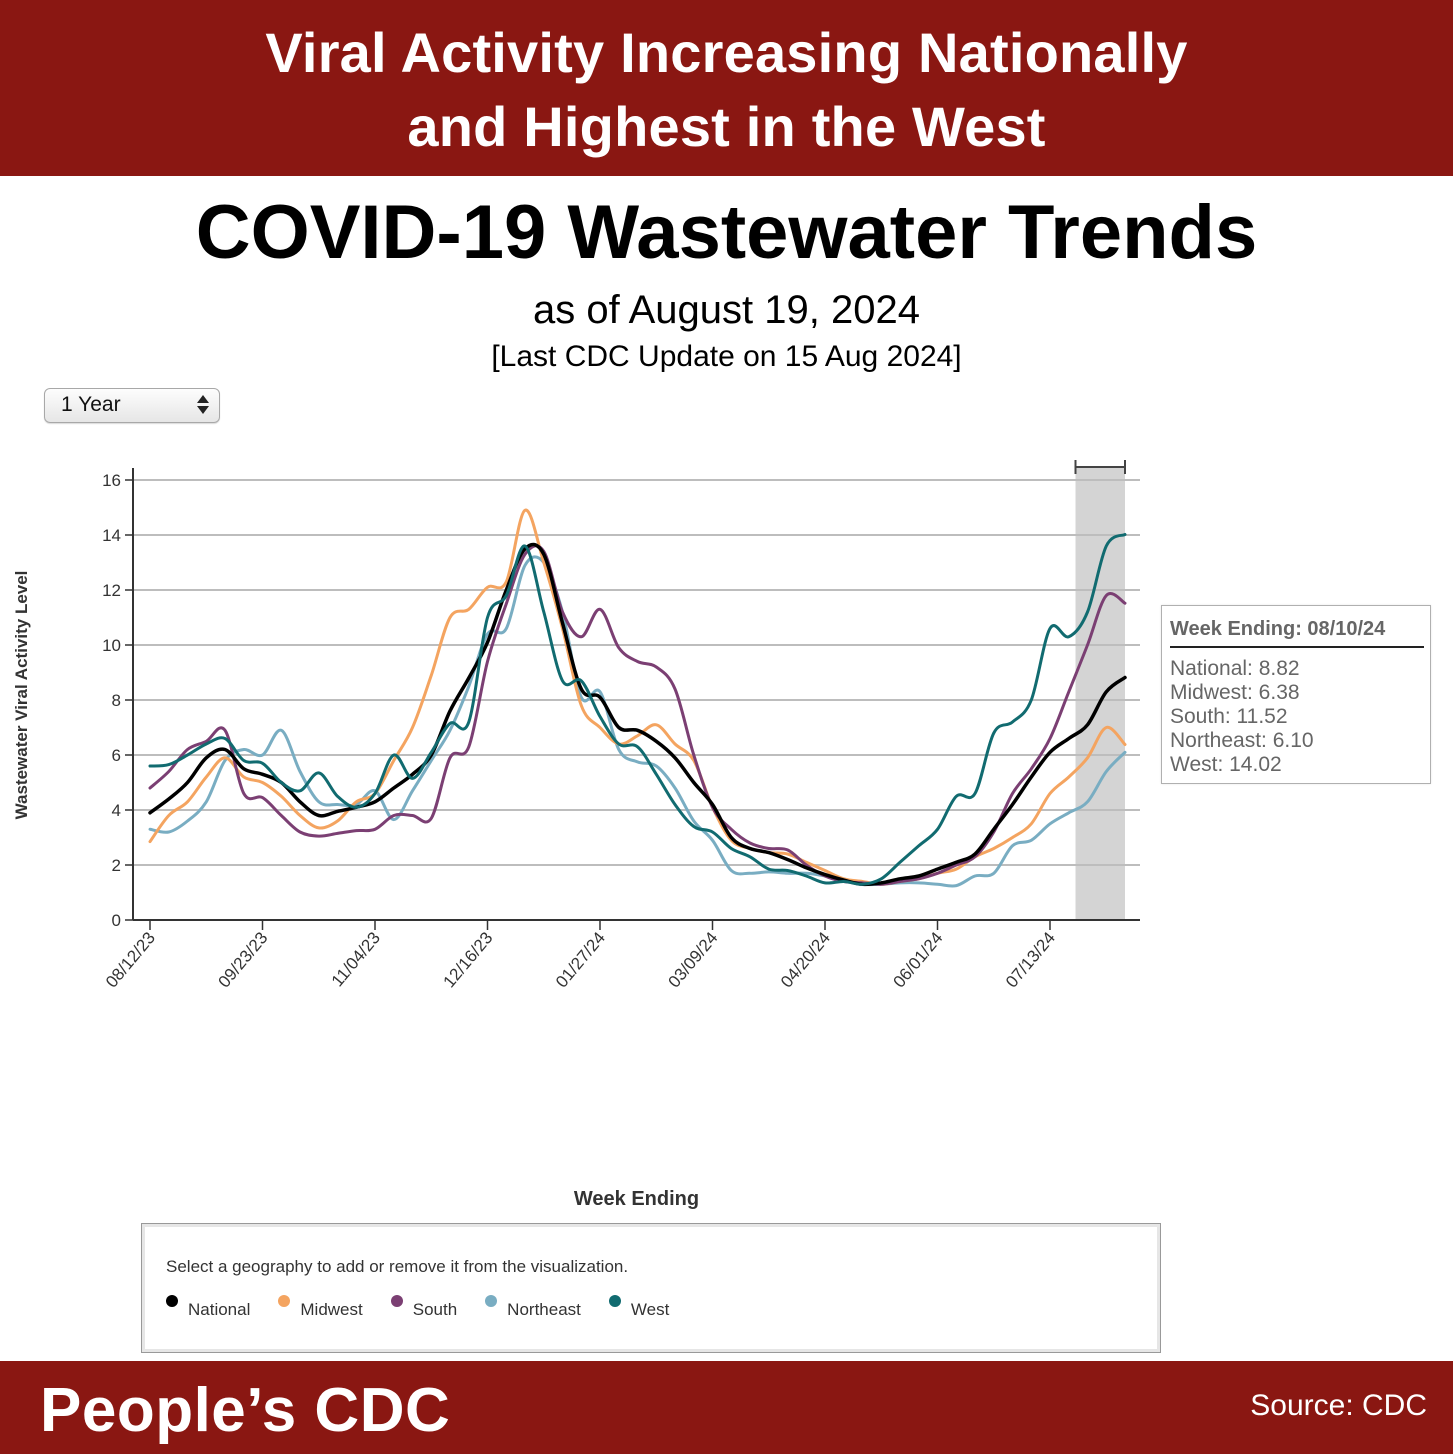 The height and width of the screenshot is (1454, 1453). Describe the element at coordinates (245, 1410) in the screenshot. I see `brand-logo-text: People’s CDC` at that location.